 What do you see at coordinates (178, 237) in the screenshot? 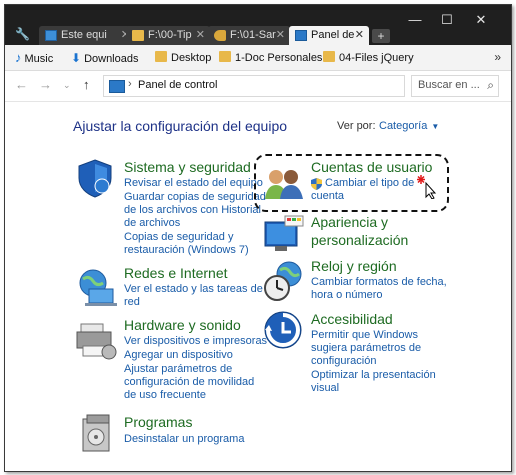
I see `link-copias-seguridad: Copias de seguridad y` at bounding box center [178, 237].